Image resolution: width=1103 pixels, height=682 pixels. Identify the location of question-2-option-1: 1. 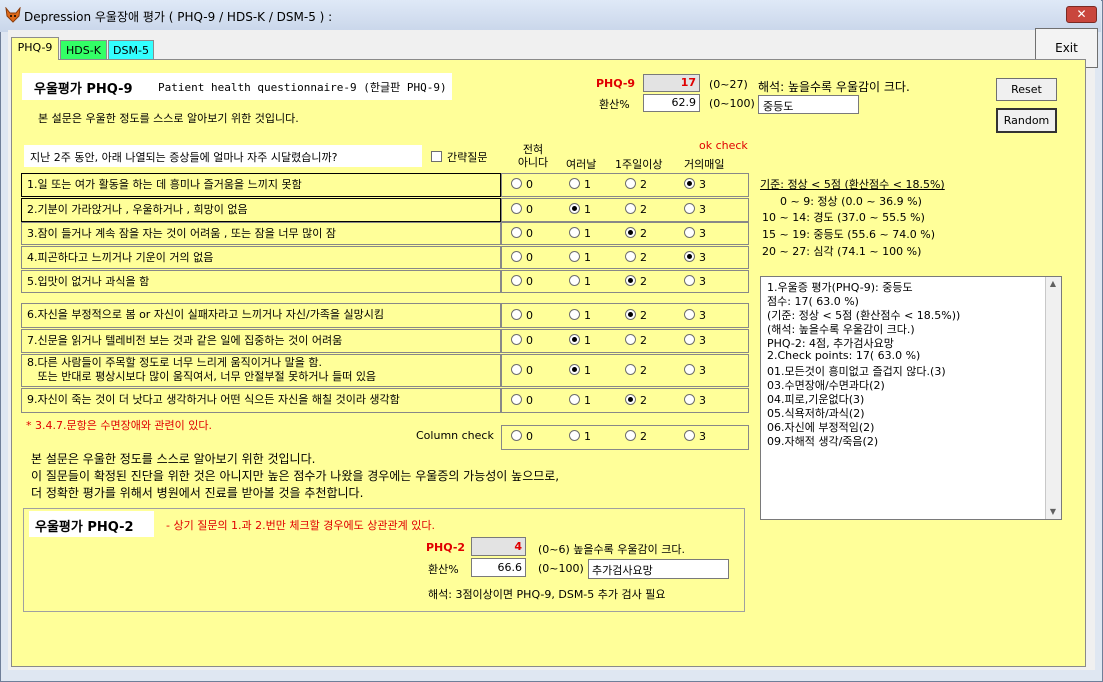
(580, 209).